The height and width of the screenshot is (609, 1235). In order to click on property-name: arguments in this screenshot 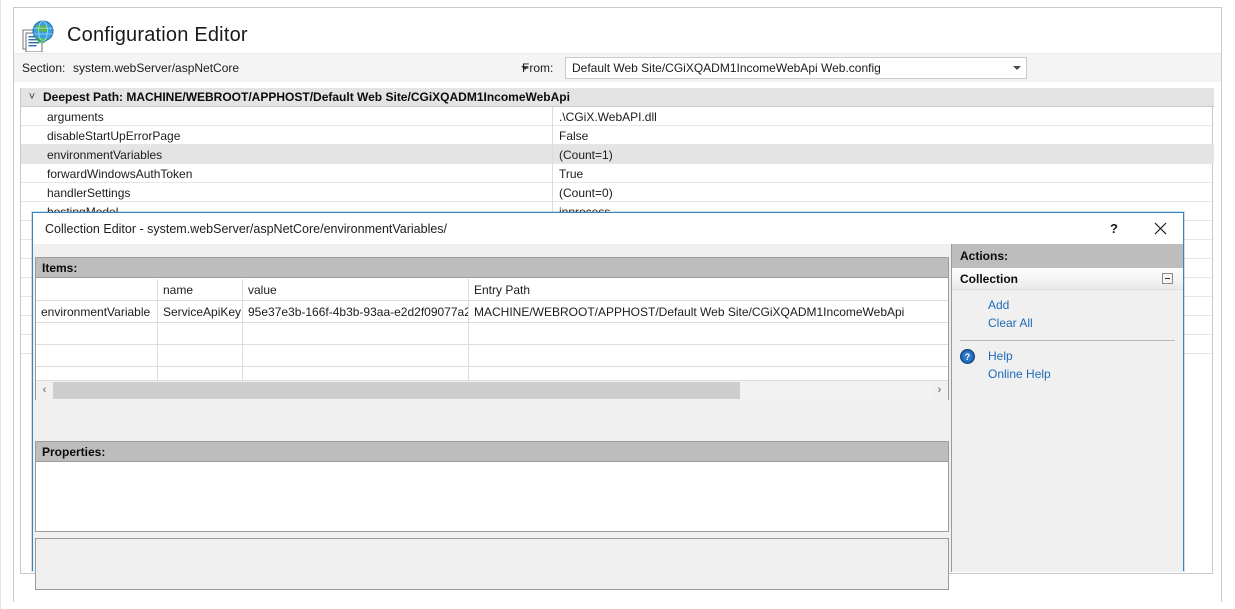, I will do `click(75, 117)`.